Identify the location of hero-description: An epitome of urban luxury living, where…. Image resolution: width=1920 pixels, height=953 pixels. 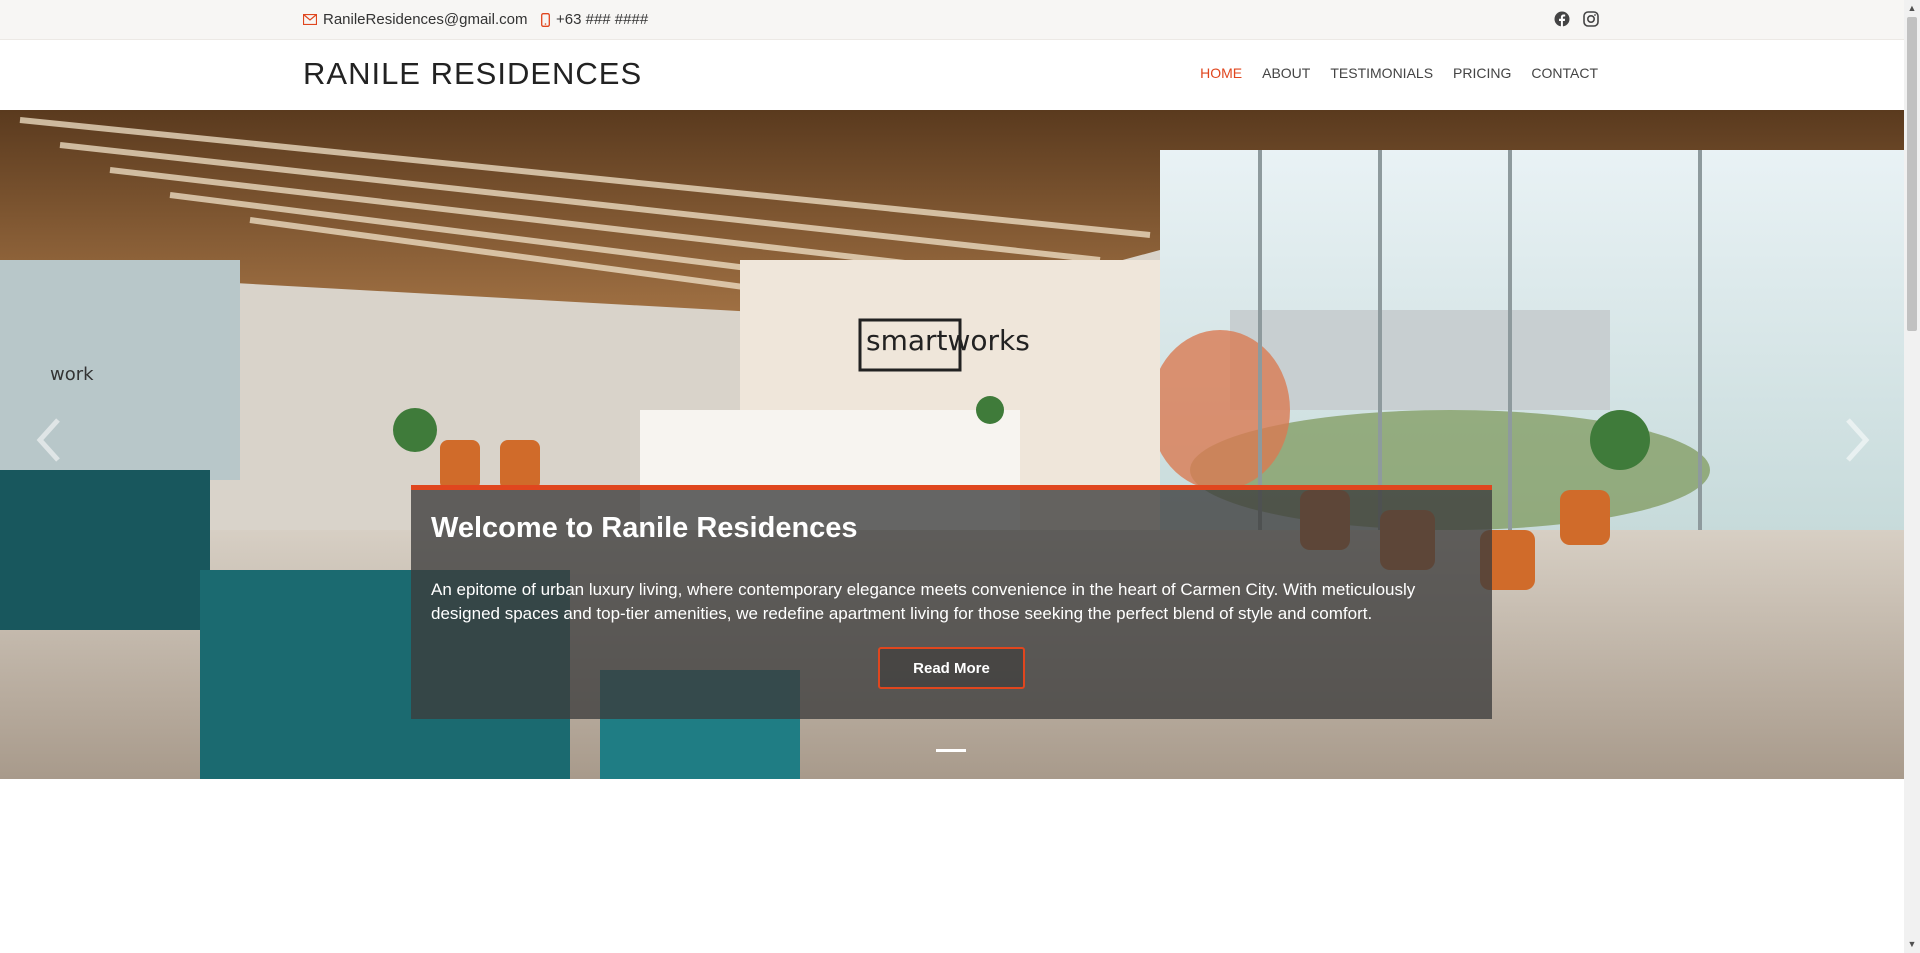
(923, 601).